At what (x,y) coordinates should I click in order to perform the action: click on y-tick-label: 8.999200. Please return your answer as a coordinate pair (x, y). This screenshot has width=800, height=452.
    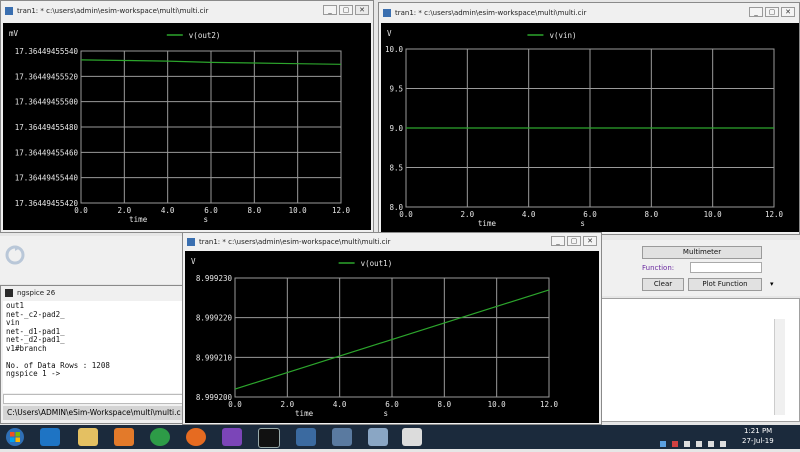
    Looking at the image, I should click on (214, 397).